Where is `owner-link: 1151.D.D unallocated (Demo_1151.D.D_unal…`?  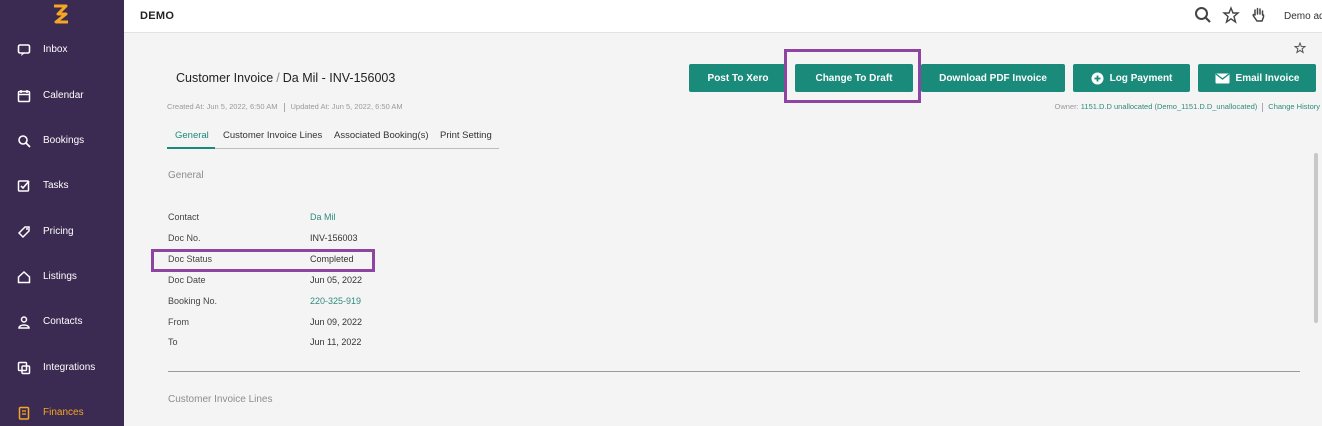
owner-link: 1151.D.D unallocated (Demo_1151.D.D_unal… is located at coordinates (1169, 106).